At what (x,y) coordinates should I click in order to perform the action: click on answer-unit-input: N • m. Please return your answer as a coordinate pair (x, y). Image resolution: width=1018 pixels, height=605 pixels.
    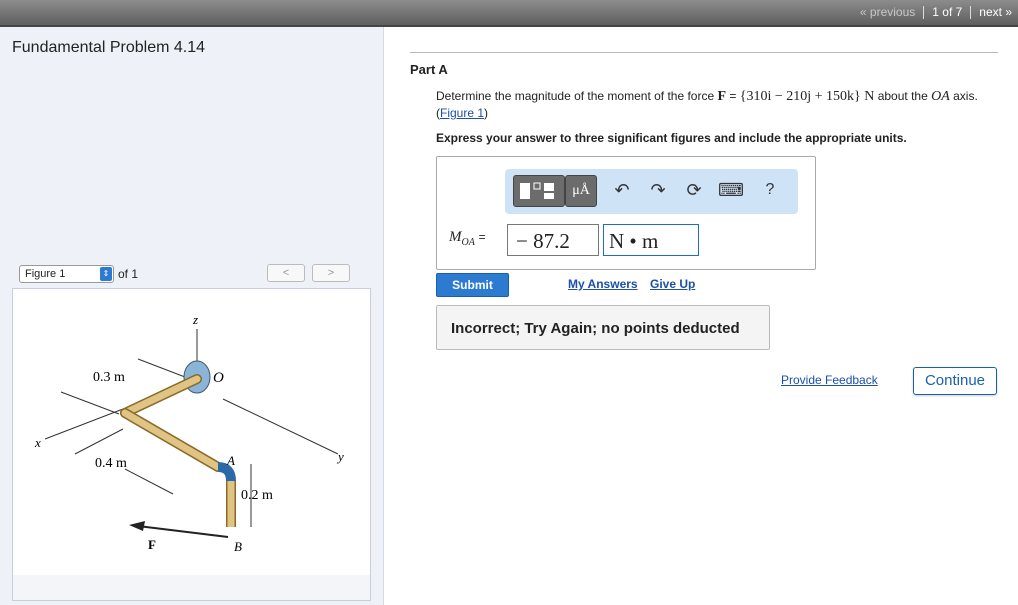
    Looking at the image, I should click on (651, 240).